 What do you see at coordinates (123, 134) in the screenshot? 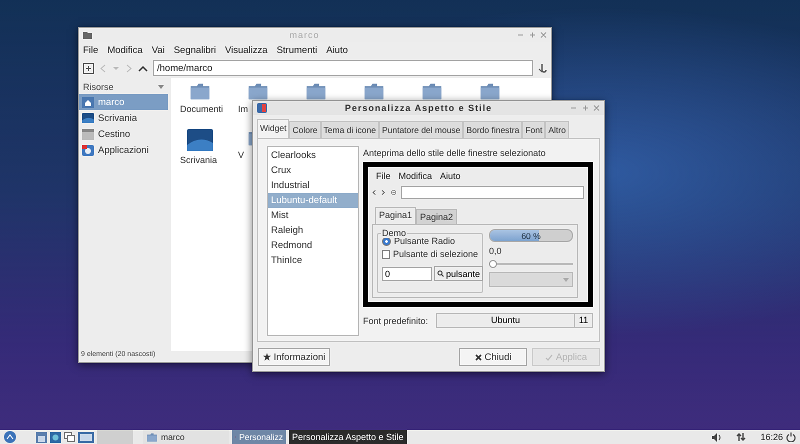
I see `sidebar-item: Cestino` at bounding box center [123, 134].